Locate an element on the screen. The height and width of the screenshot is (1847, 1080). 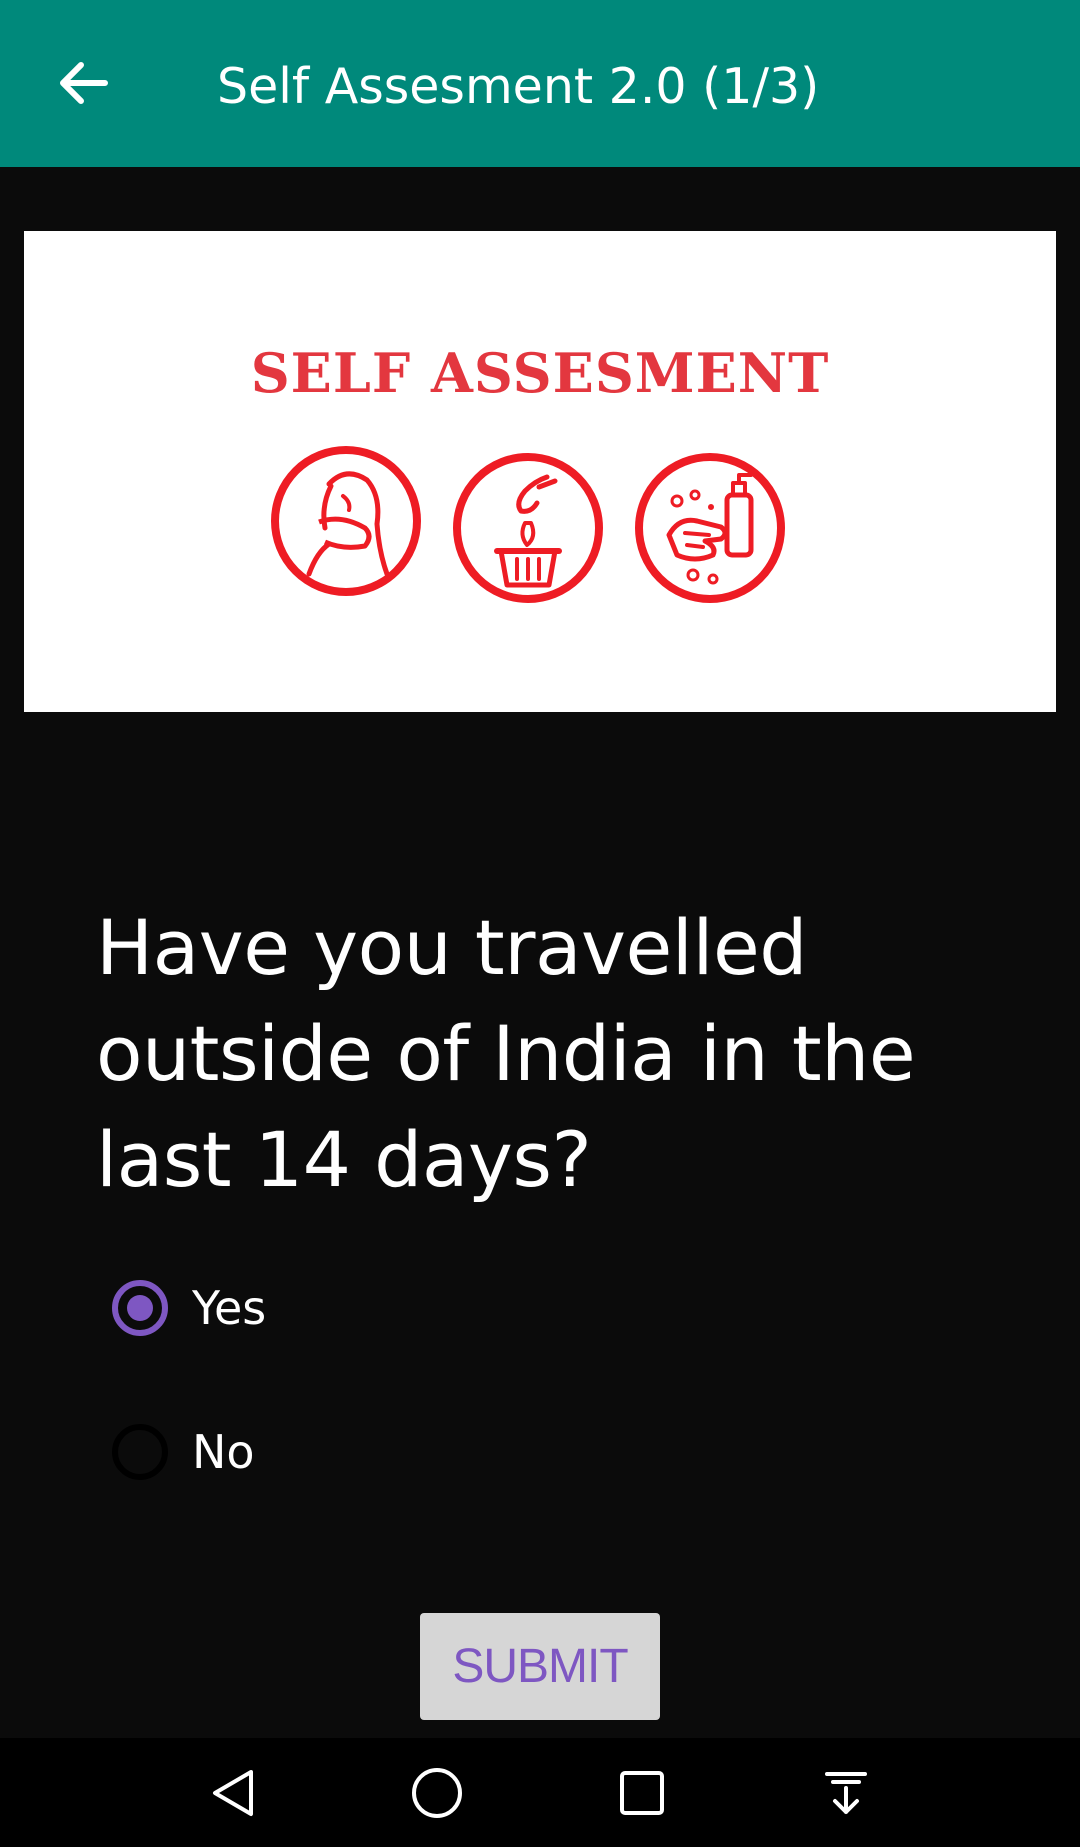
recents-square-icon is located at coordinates (642, 1793).